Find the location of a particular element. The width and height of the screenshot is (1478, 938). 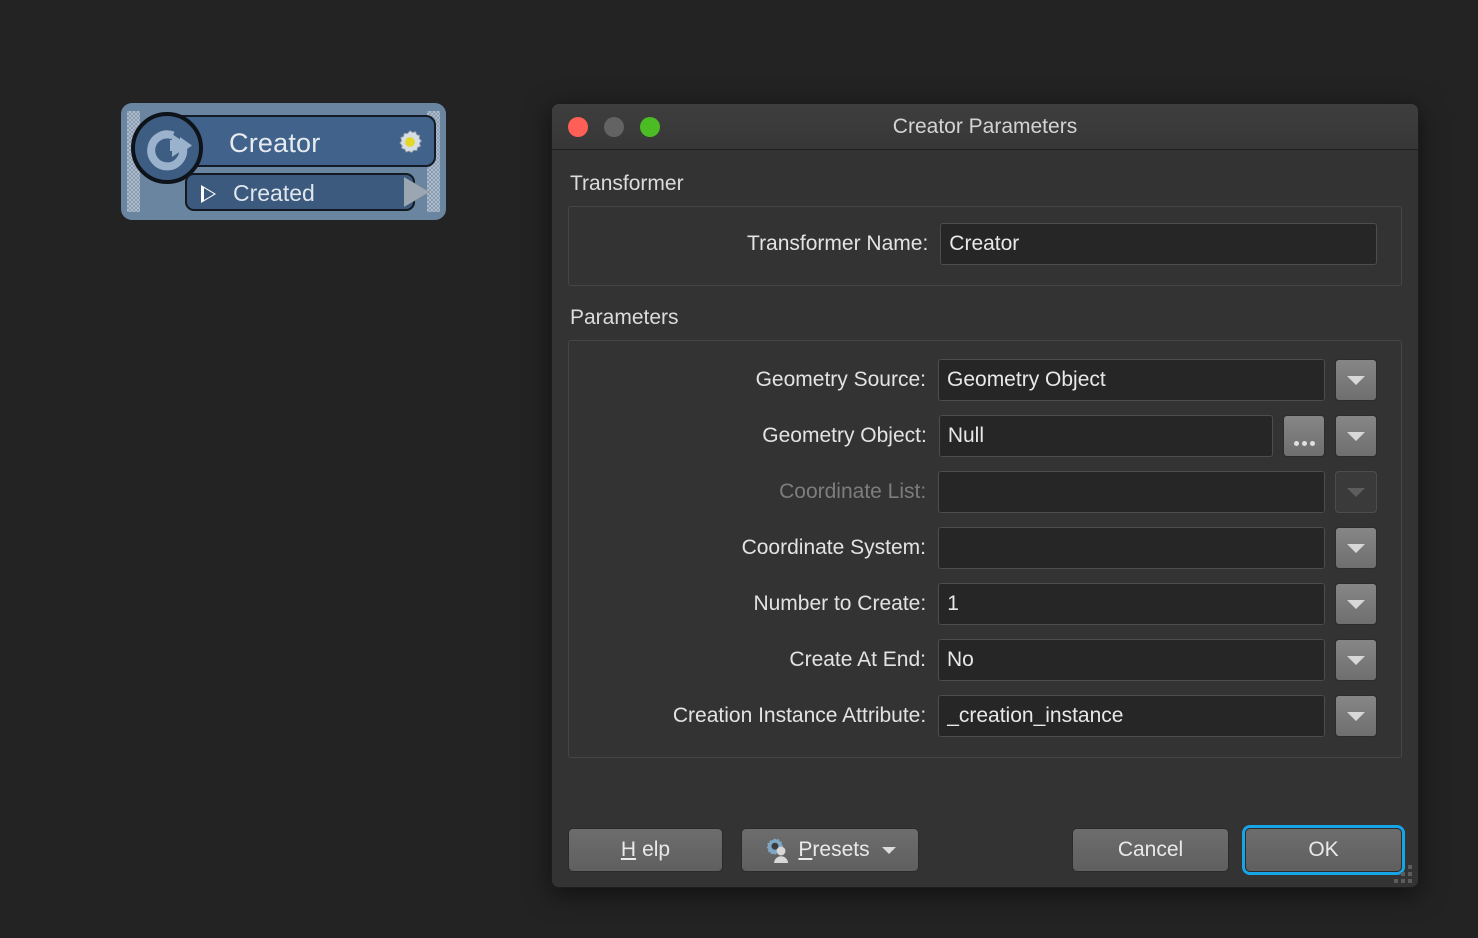

param-label-geometry-object: Geometry Object: is located at coordinates (844, 435).